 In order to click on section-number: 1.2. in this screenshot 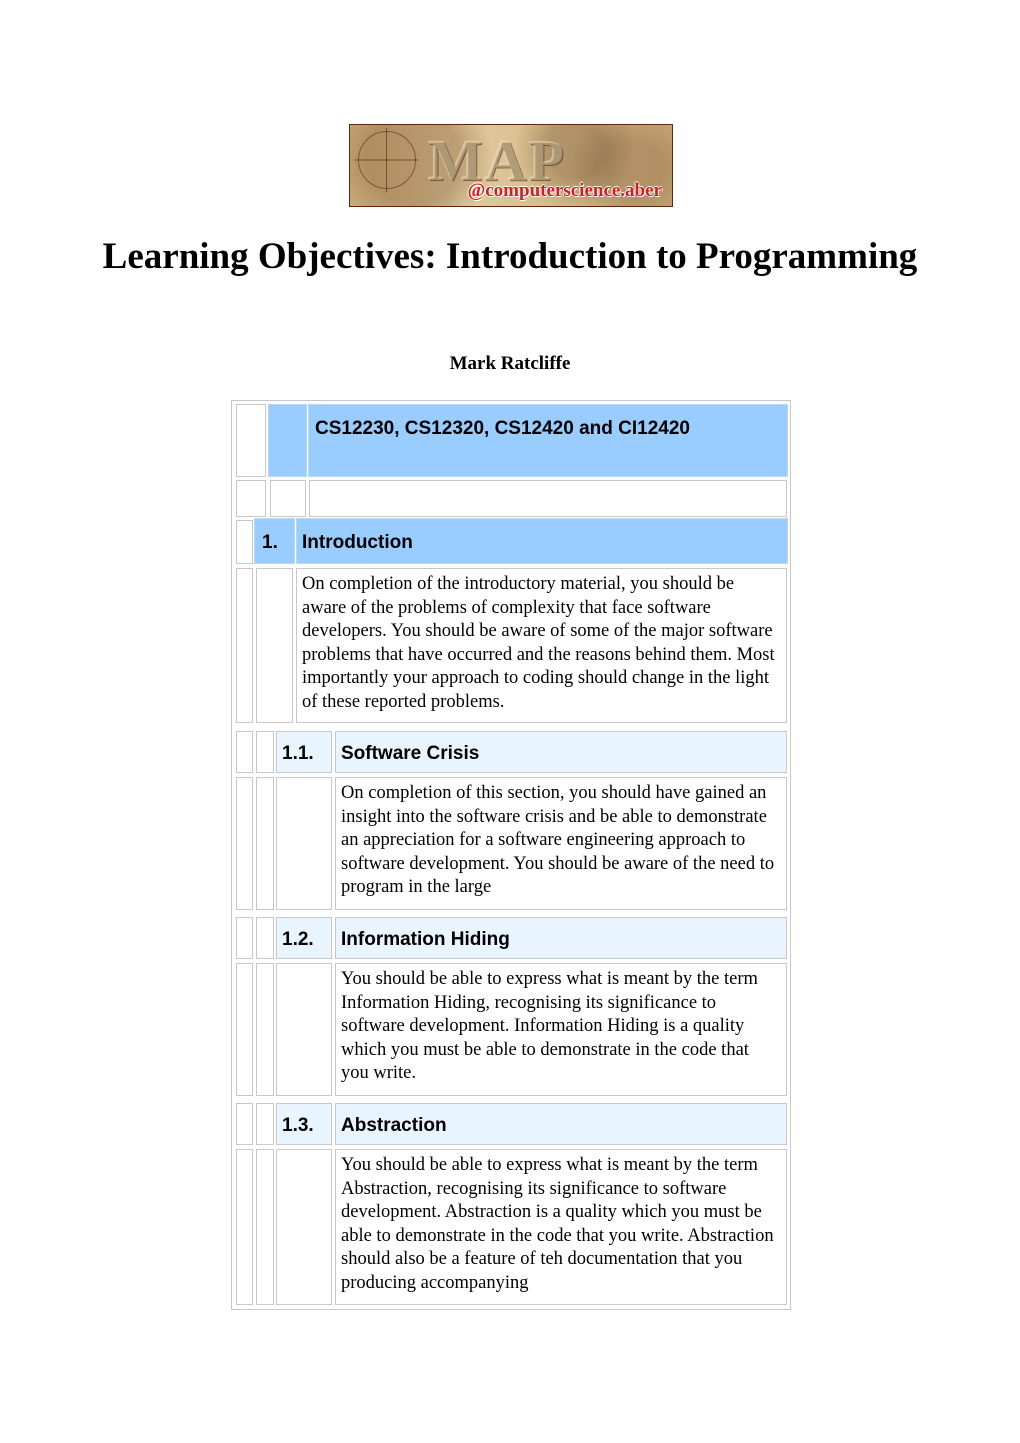, I will do `click(304, 938)`.